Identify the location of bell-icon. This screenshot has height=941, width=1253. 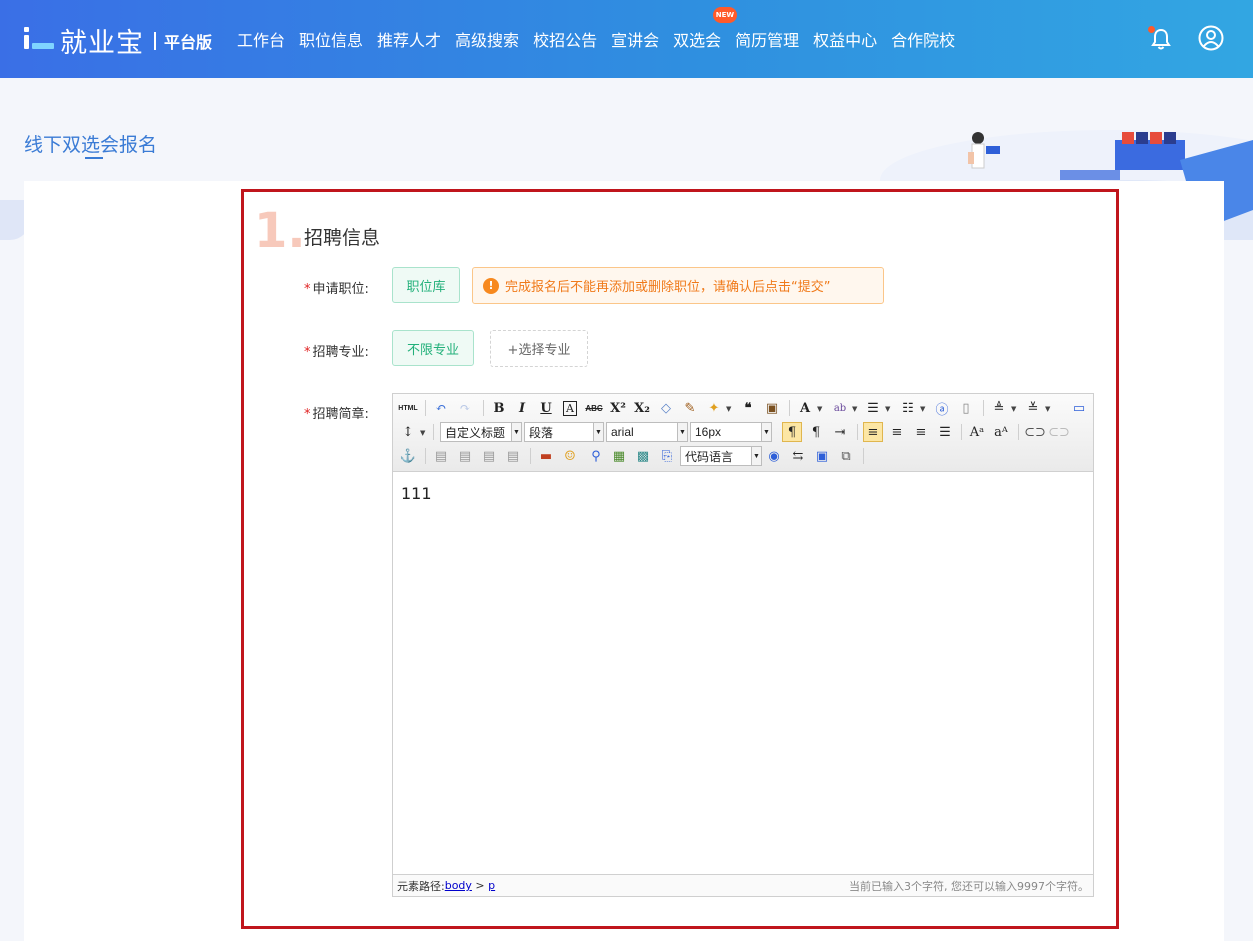
(1161, 39).